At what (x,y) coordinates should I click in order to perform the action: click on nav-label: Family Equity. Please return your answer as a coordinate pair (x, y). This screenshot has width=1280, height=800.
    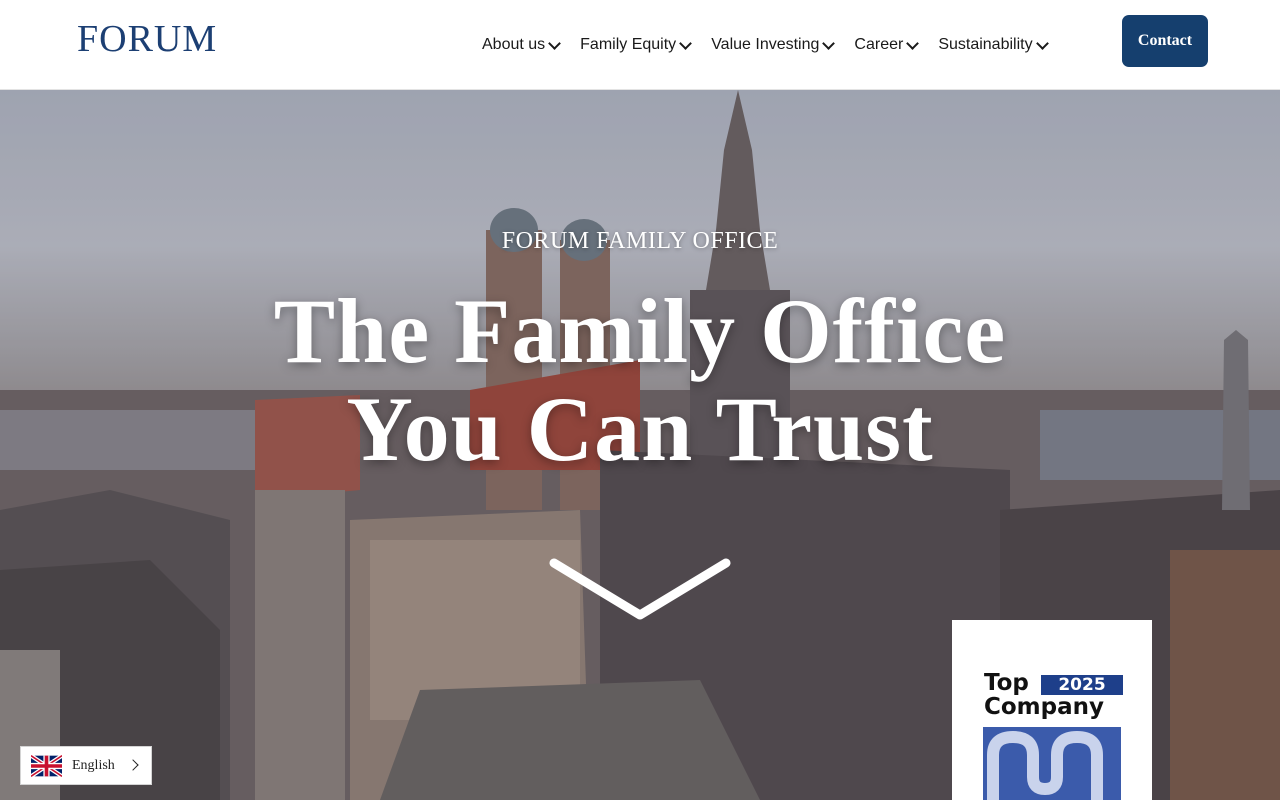
    Looking at the image, I should click on (628, 44).